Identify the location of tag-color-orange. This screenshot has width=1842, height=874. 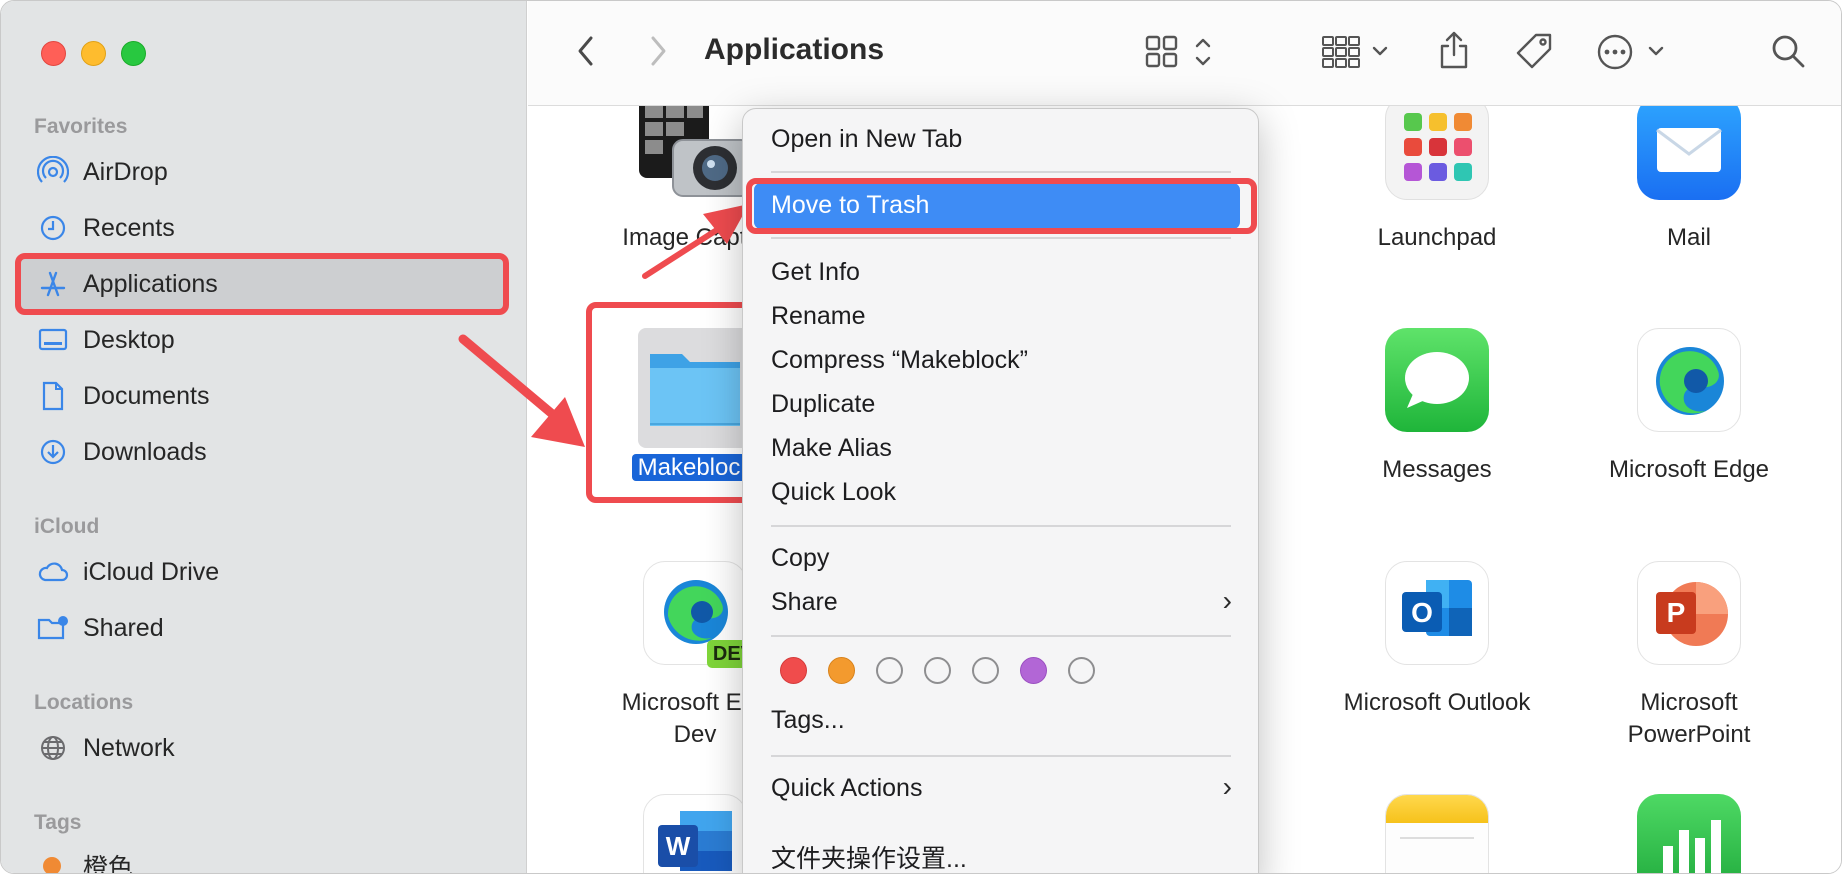
(841, 670).